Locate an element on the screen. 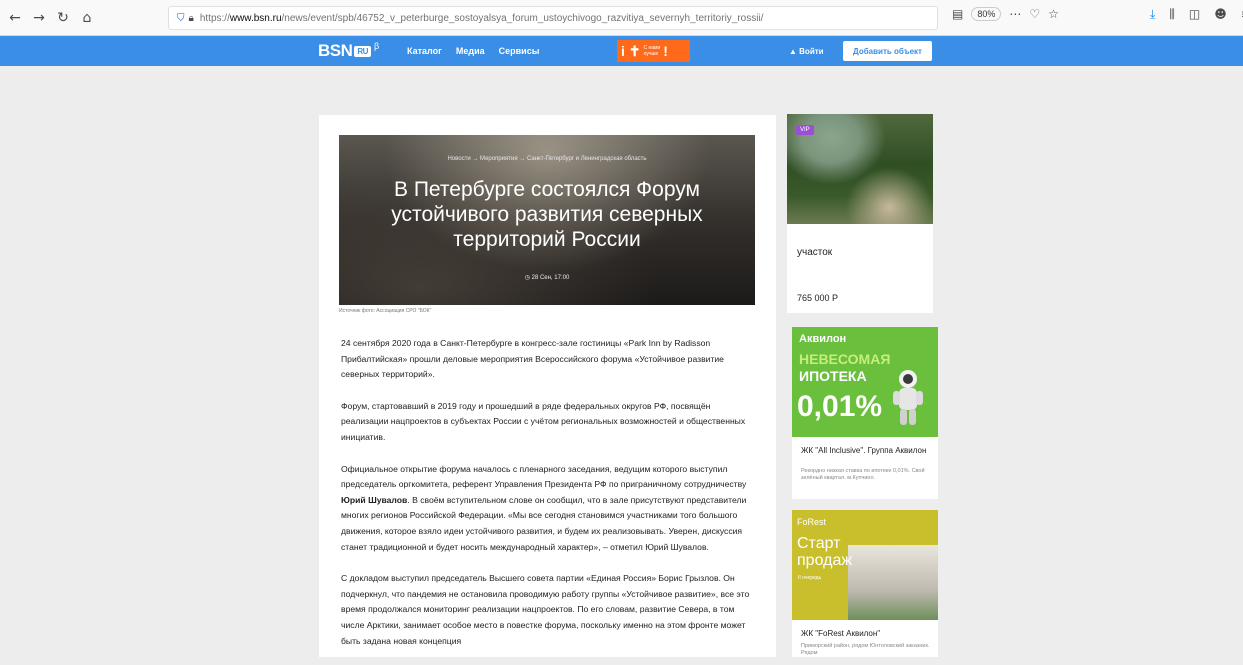 The image size is (1243, 665). nav-buttons: ← → ↻ ⌂ is located at coordinates (51, 18).